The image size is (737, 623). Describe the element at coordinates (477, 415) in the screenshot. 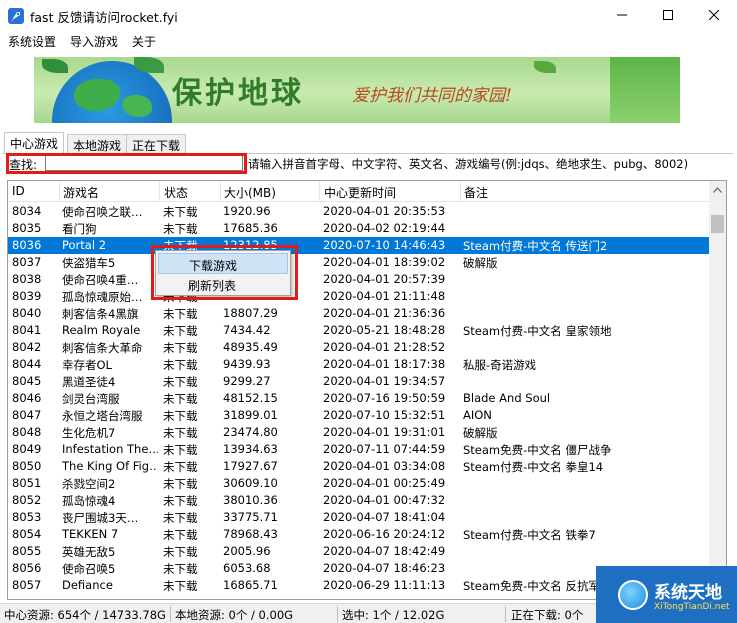

I see `cell-note: AION` at that location.